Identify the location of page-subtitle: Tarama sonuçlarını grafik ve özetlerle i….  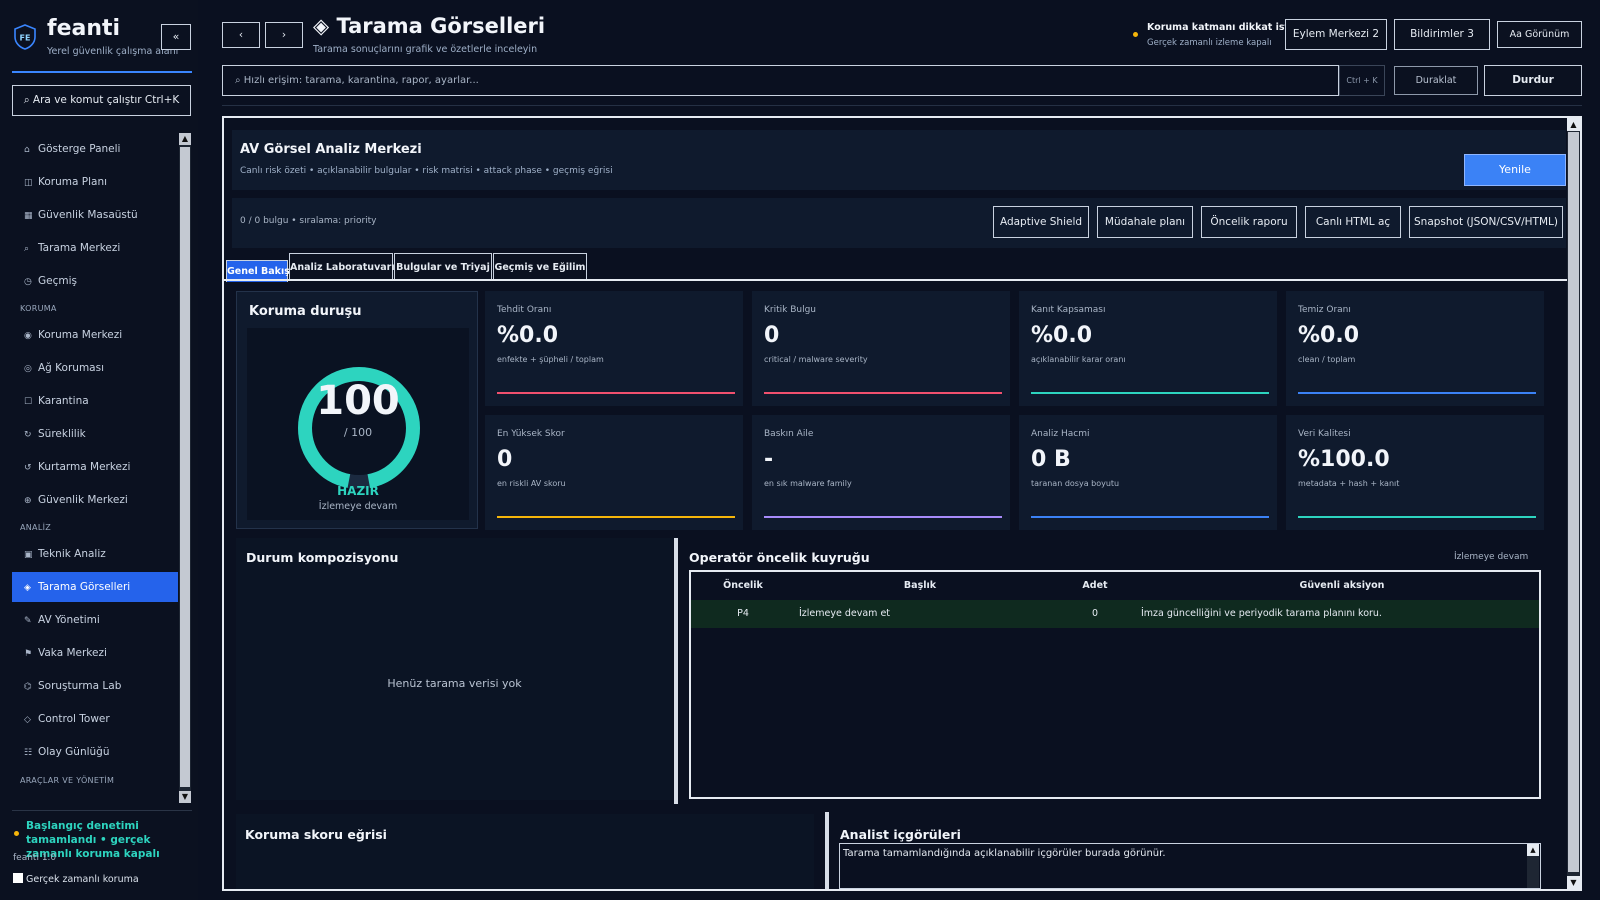
(425, 49).